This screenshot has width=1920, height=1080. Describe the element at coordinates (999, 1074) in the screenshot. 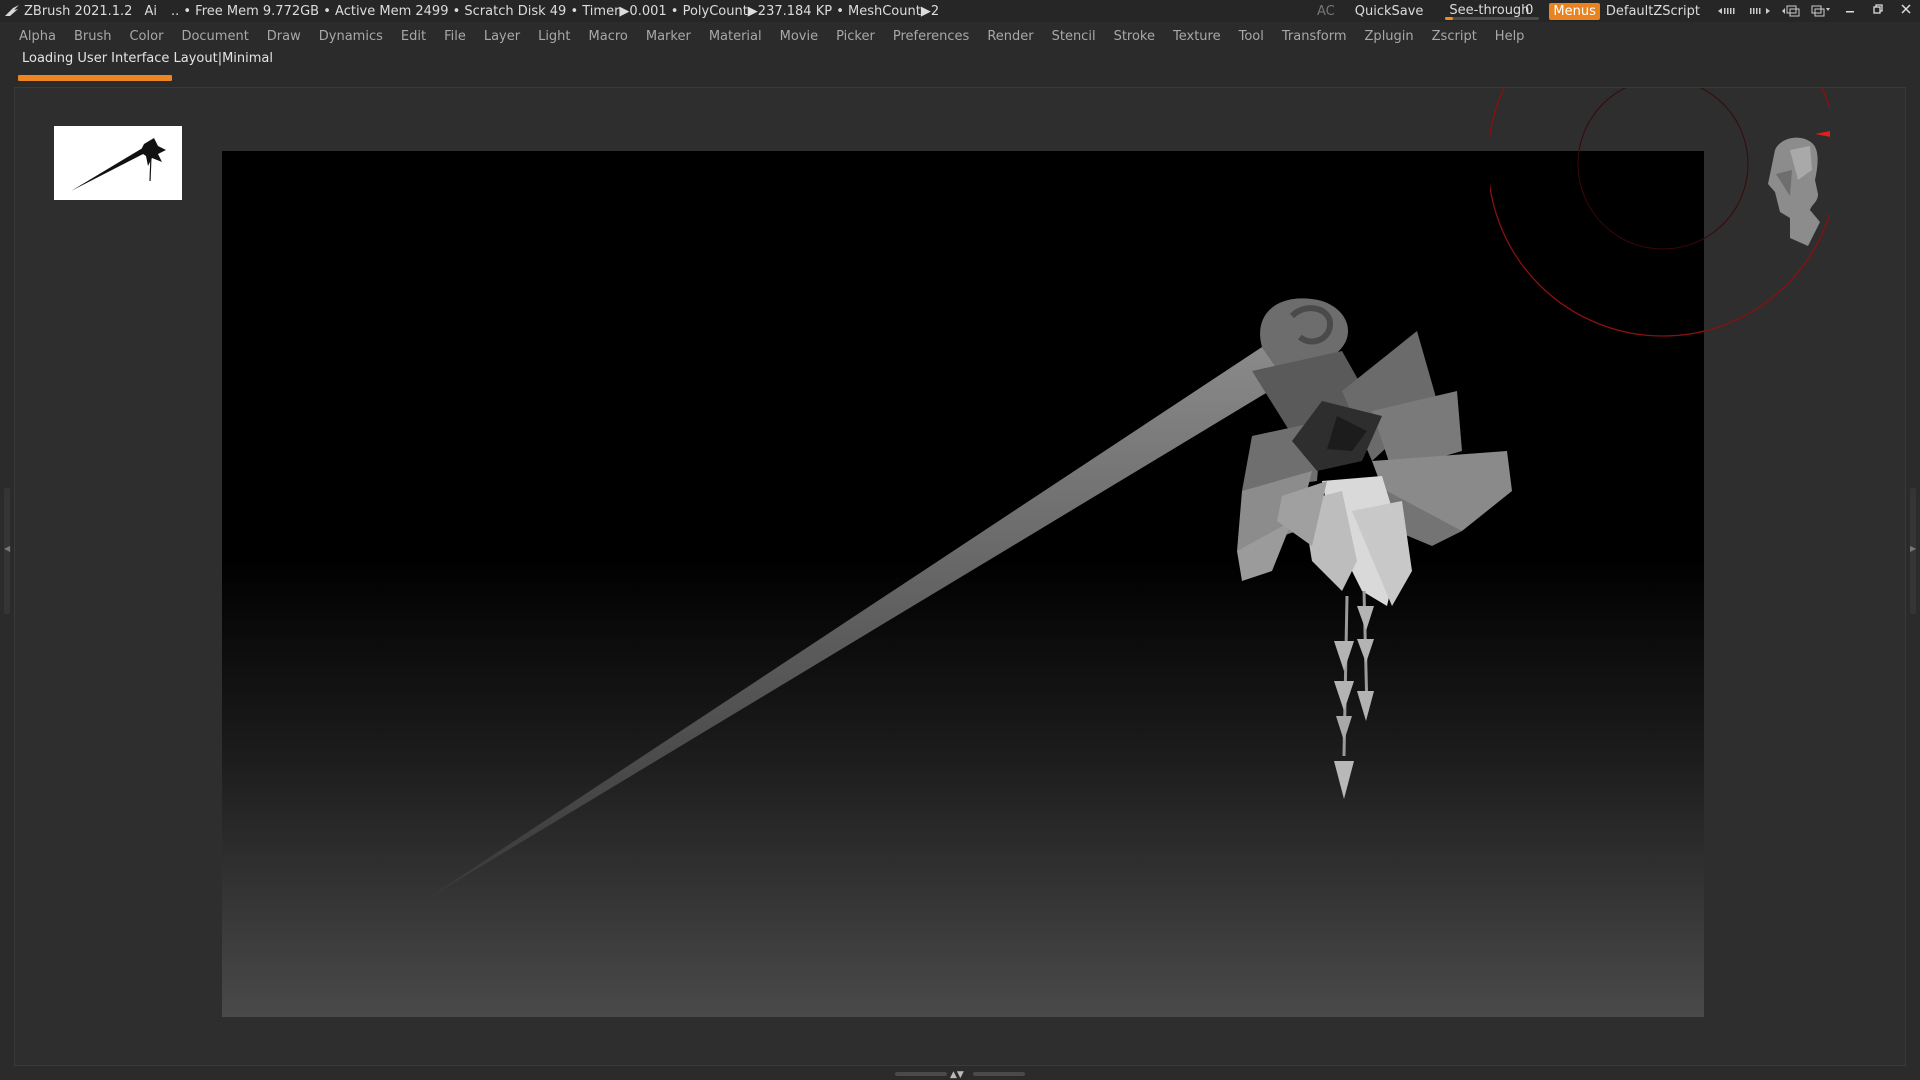

I see `bottom-handle-bar-right` at that location.